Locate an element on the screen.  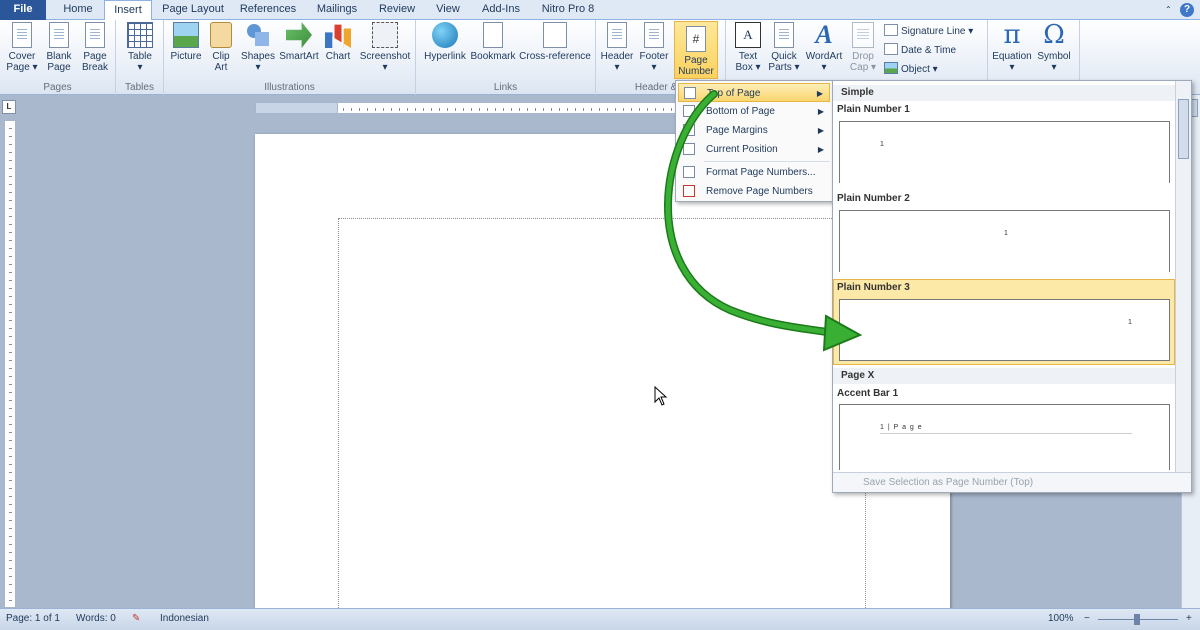
text-box-button: A Text Box ▾ is located at coordinates (748, 47).